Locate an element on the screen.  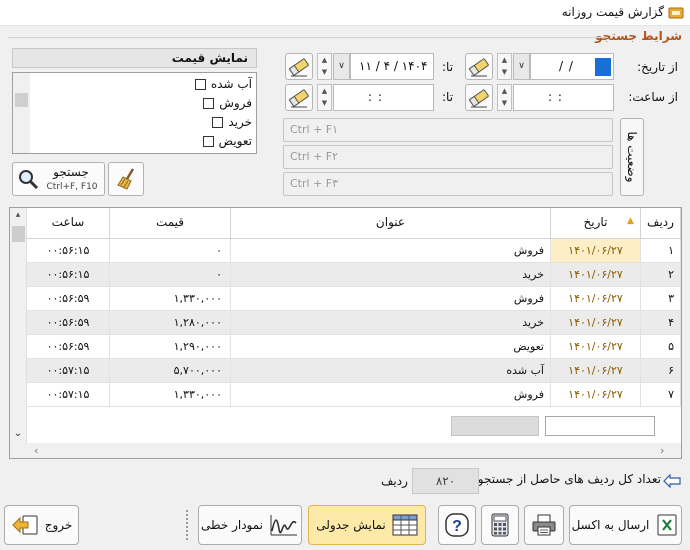
from-time-spinner: ▲ ▼ is located at coordinates (504, 97).